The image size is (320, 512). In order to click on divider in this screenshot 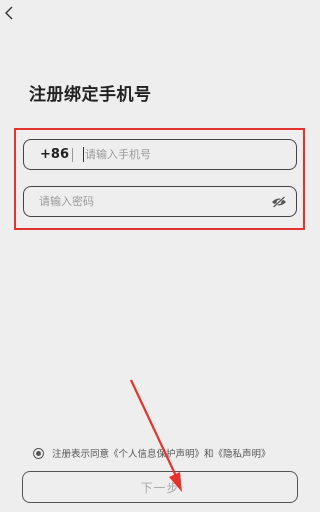, I will do `click(72, 154)`.